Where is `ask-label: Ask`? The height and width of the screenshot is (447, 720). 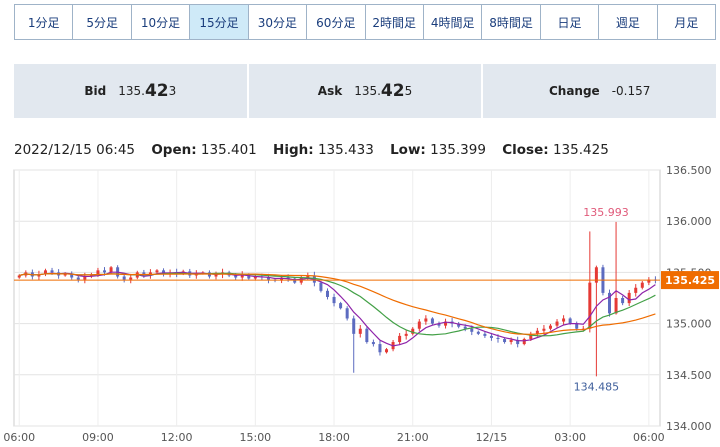 ask-label: Ask is located at coordinates (330, 91).